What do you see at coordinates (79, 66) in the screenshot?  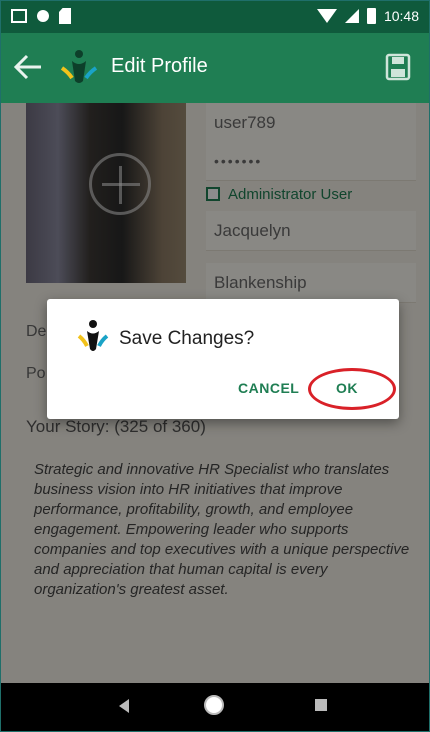 I see `app-logo-icon` at bounding box center [79, 66].